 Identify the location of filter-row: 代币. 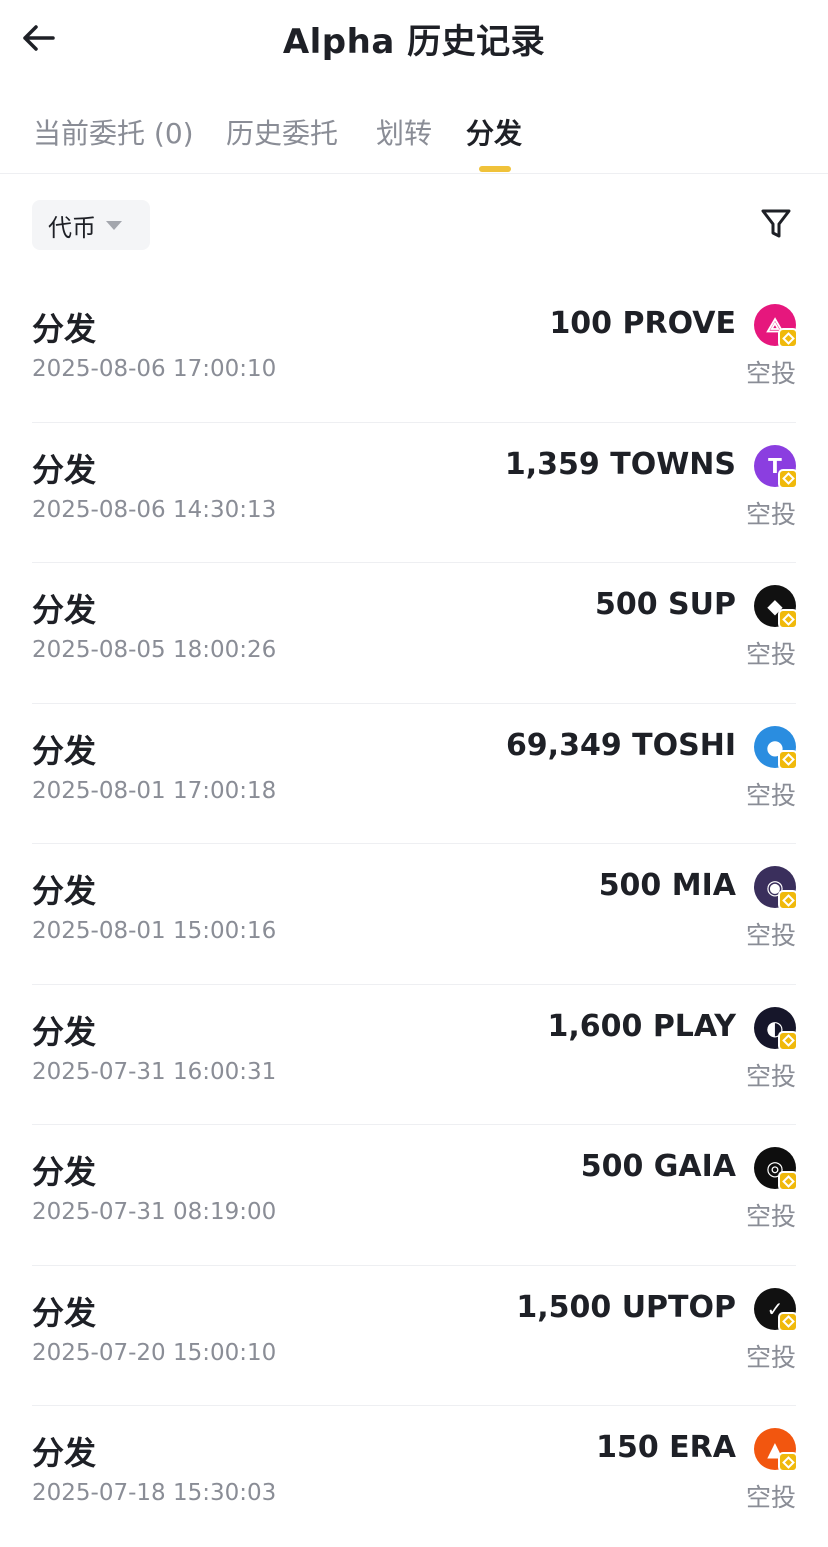
(414, 225).